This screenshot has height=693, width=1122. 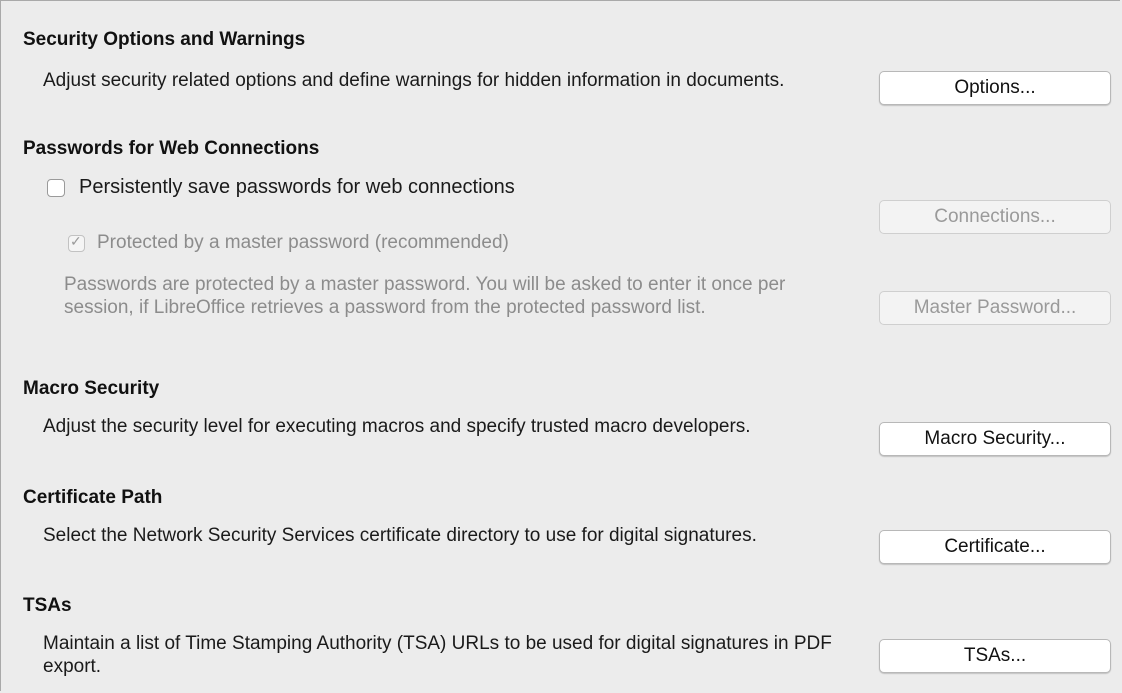 I want to click on passwords-heading: Passwords for Web Connections, so click(x=171, y=148).